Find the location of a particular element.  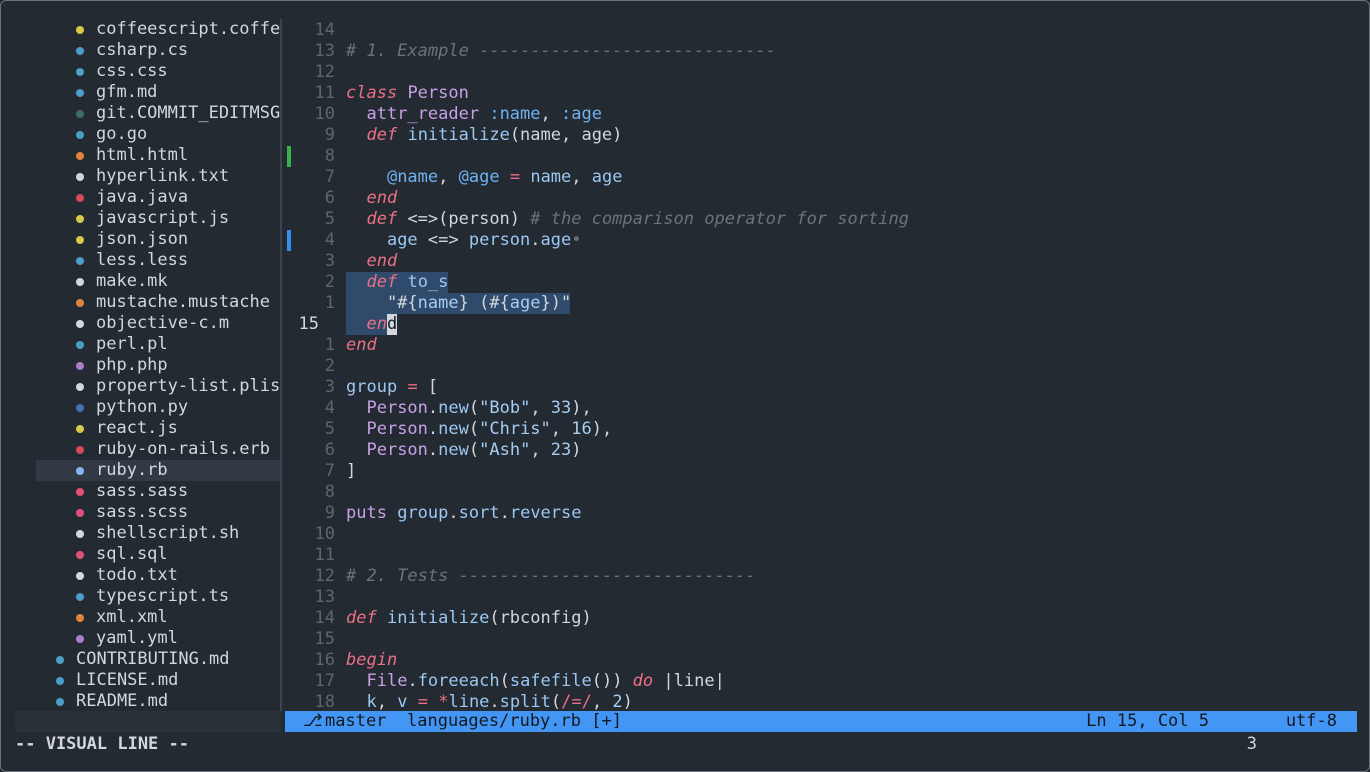

code-token: :age is located at coordinates (581, 114).